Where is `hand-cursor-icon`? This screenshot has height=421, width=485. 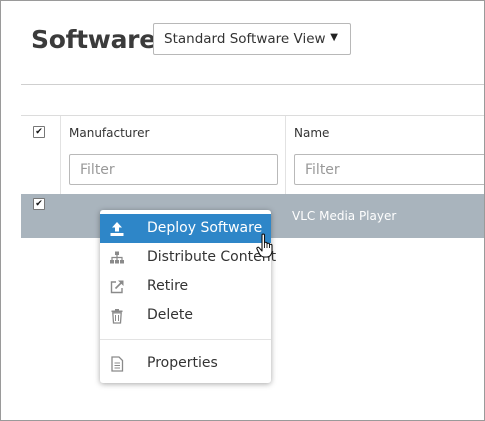
hand-cursor-icon is located at coordinates (264, 245).